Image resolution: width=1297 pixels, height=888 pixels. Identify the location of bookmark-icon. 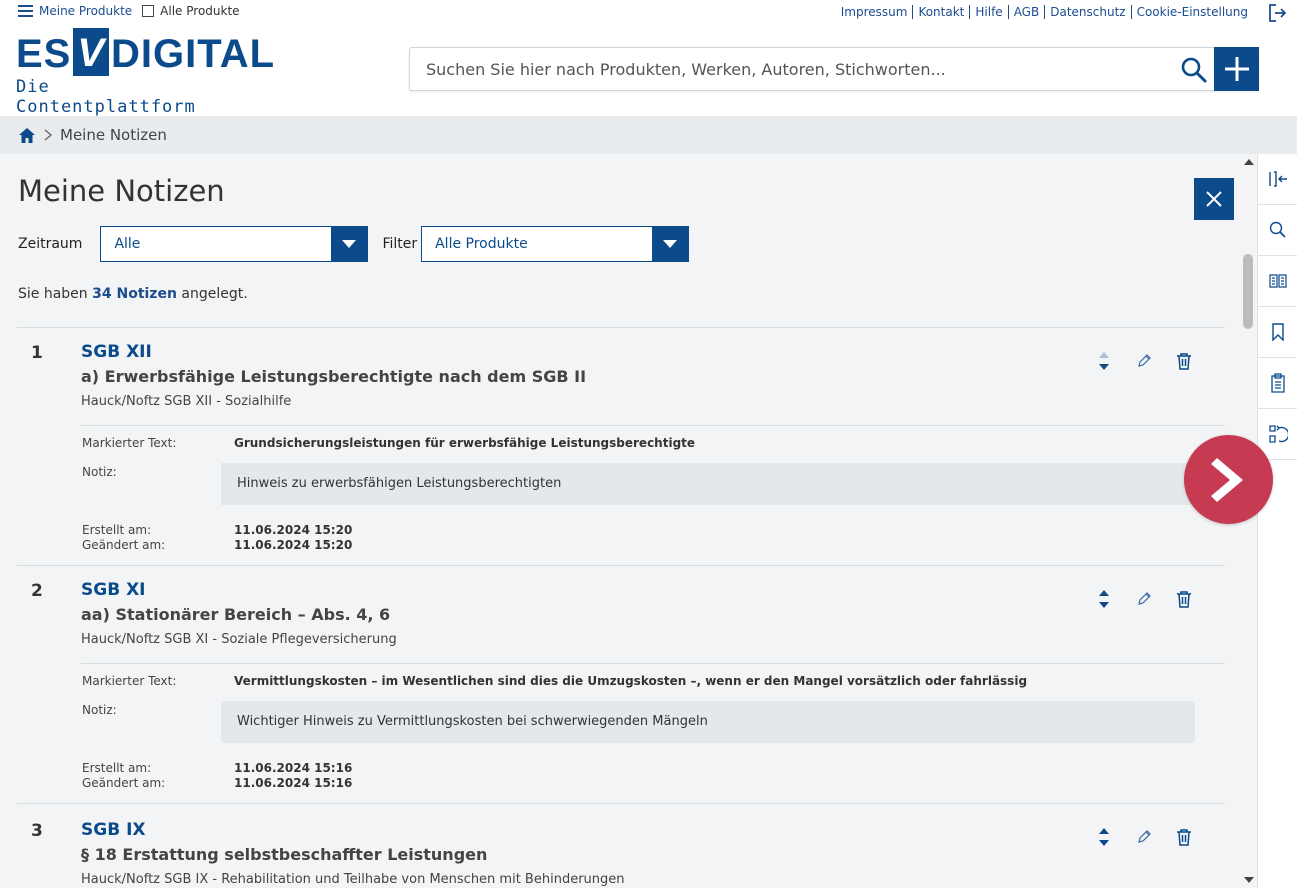
(1278, 332).